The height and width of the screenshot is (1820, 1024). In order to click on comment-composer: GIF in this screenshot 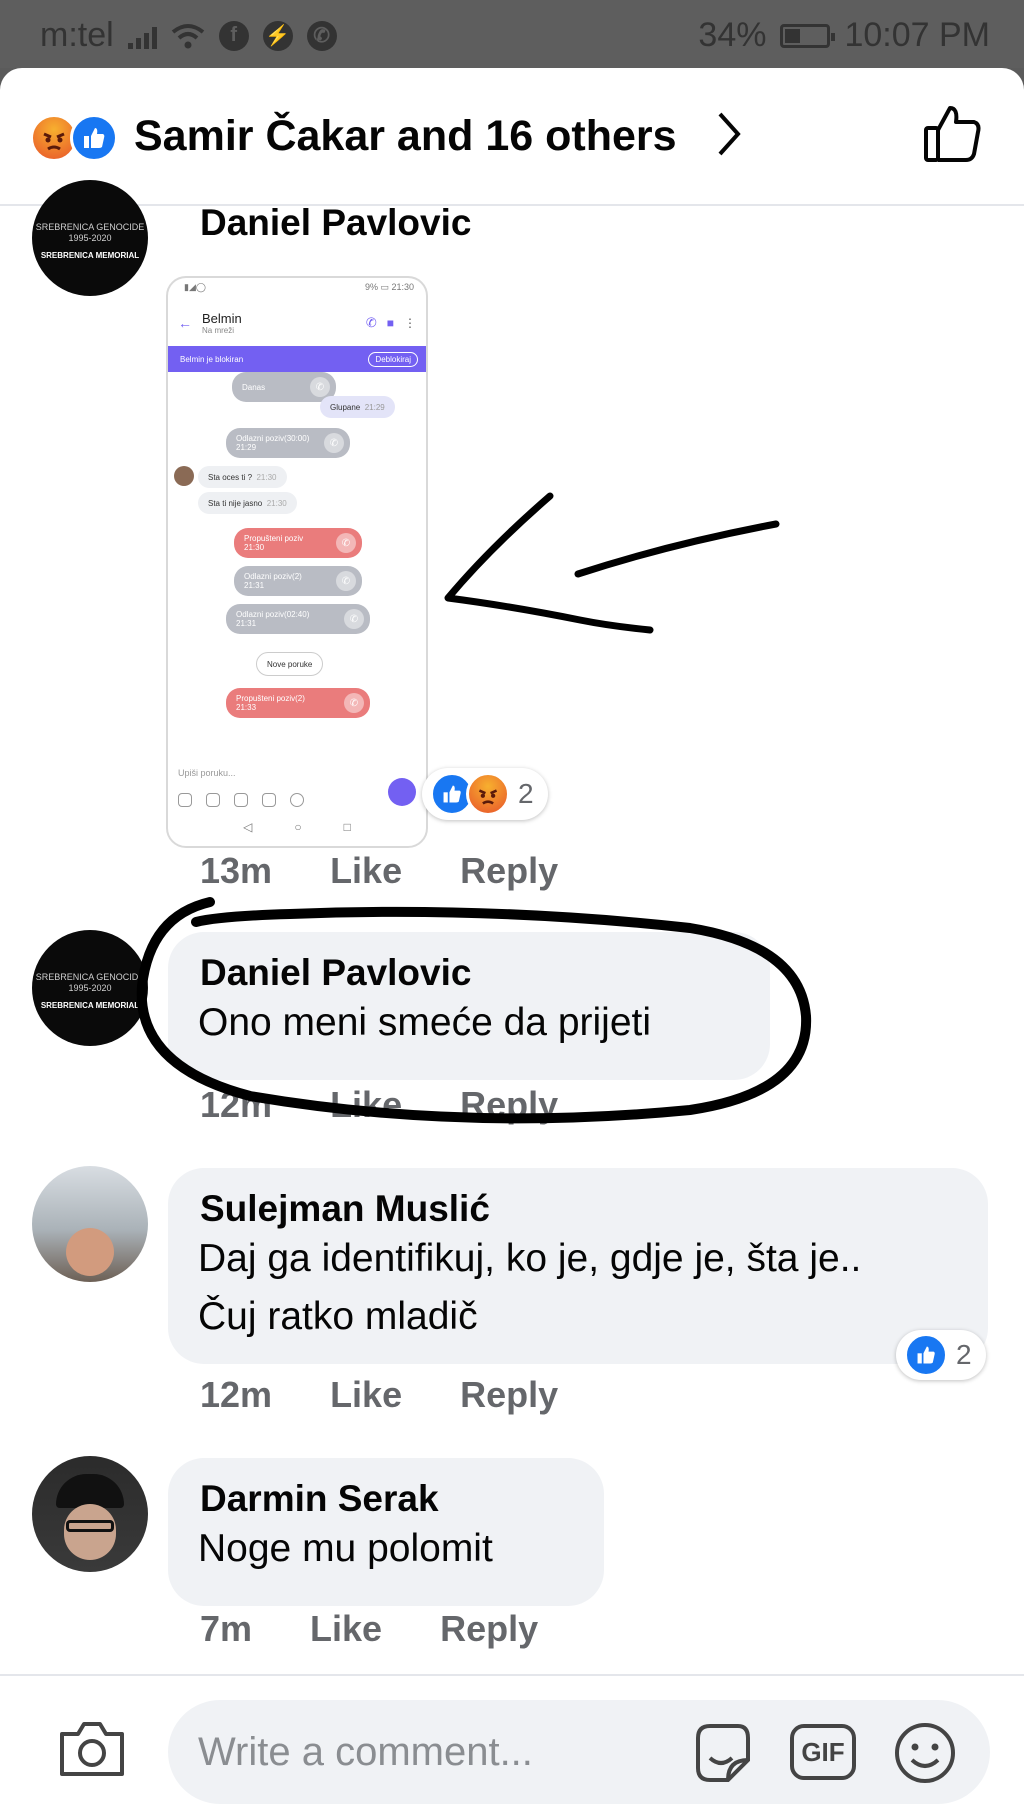, I will do `click(512, 1747)`.